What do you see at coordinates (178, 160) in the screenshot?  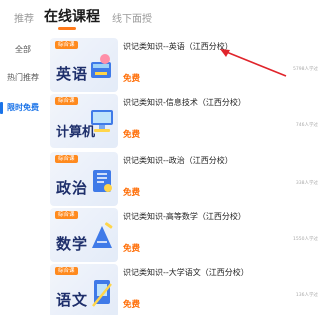 I see `course-title: 识记类知识--政治（江西分校）` at bounding box center [178, 160].